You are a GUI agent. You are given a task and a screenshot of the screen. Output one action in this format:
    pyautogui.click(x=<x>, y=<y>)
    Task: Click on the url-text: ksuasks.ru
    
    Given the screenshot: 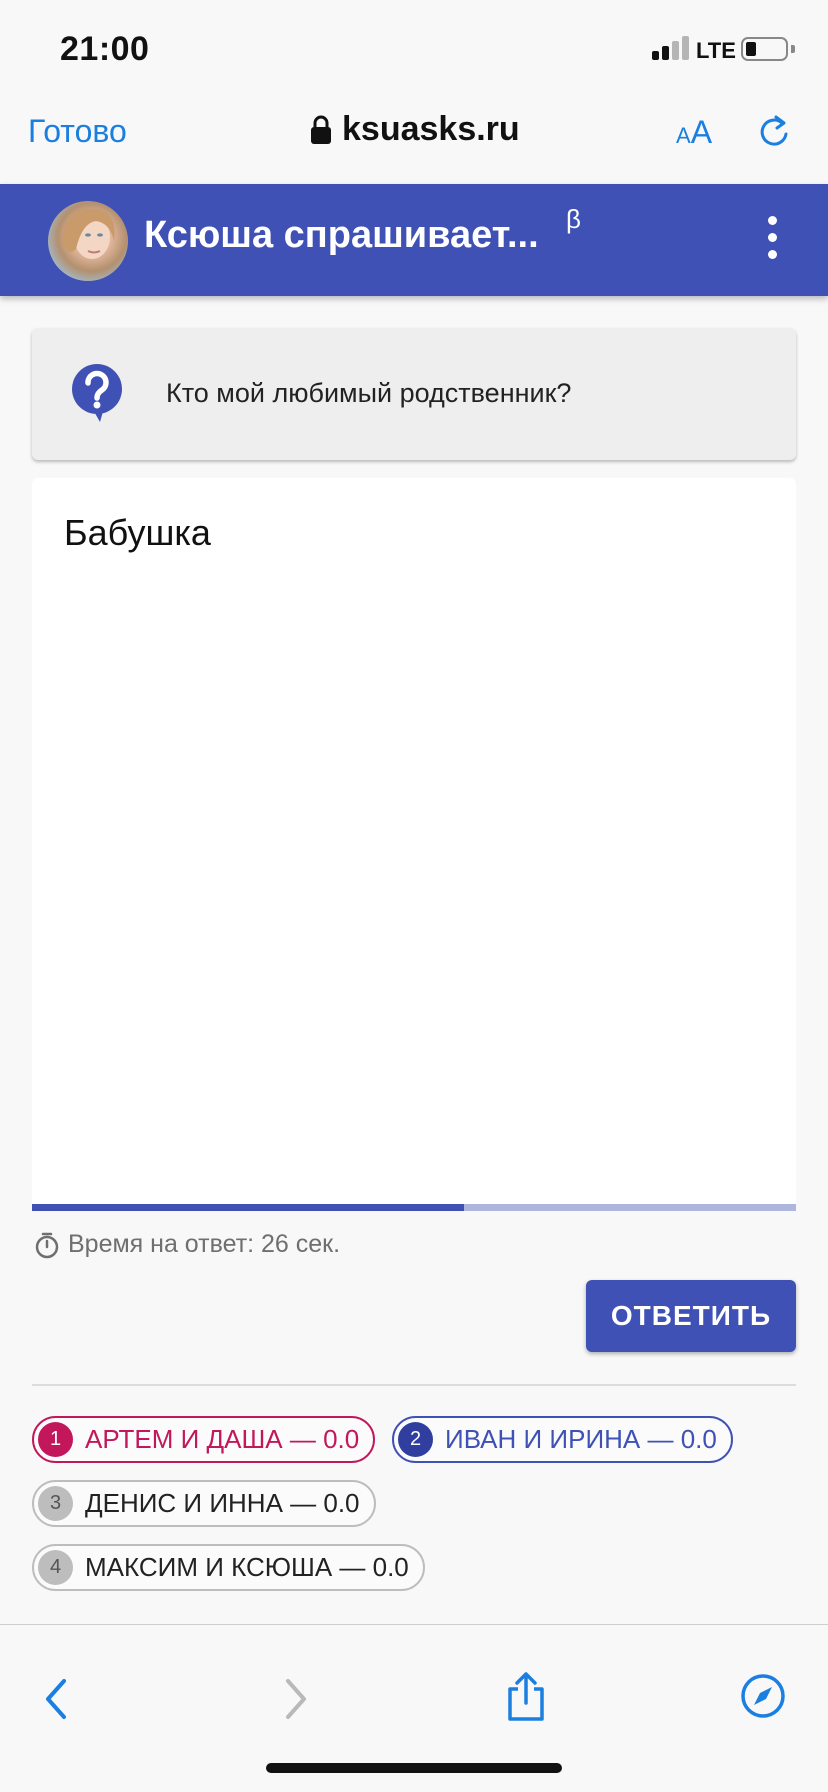 What is the action you would take?
    pyautogui.click(x=431, y=129)
    